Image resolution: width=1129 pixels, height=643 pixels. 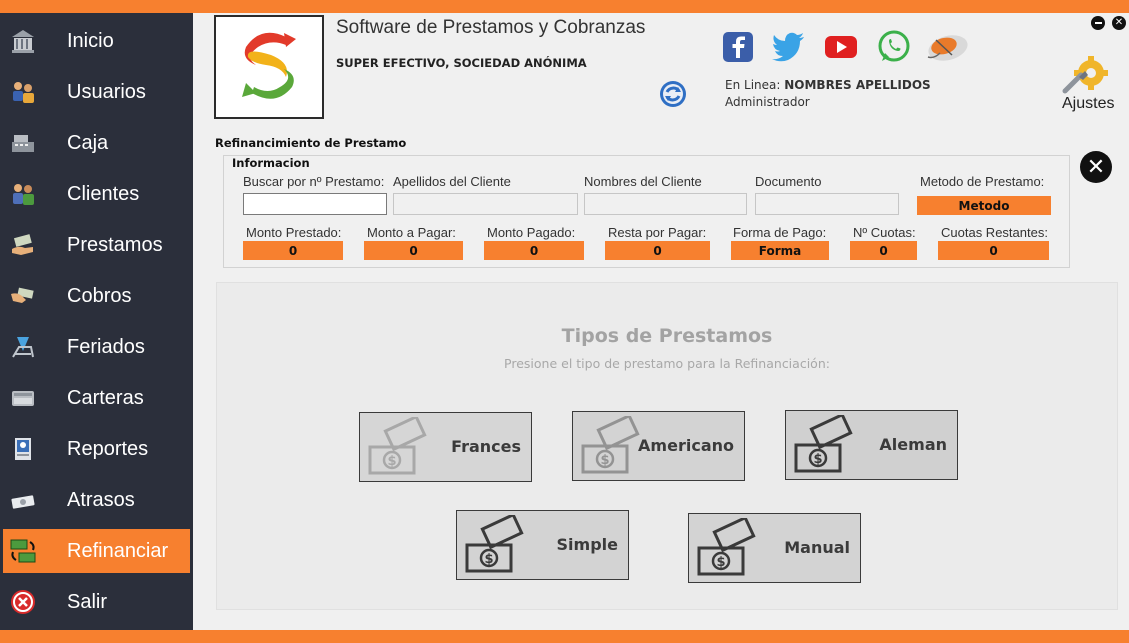 I want to click on sidebar-item-atrasos: Atrasos, so click(x=96, y=500).